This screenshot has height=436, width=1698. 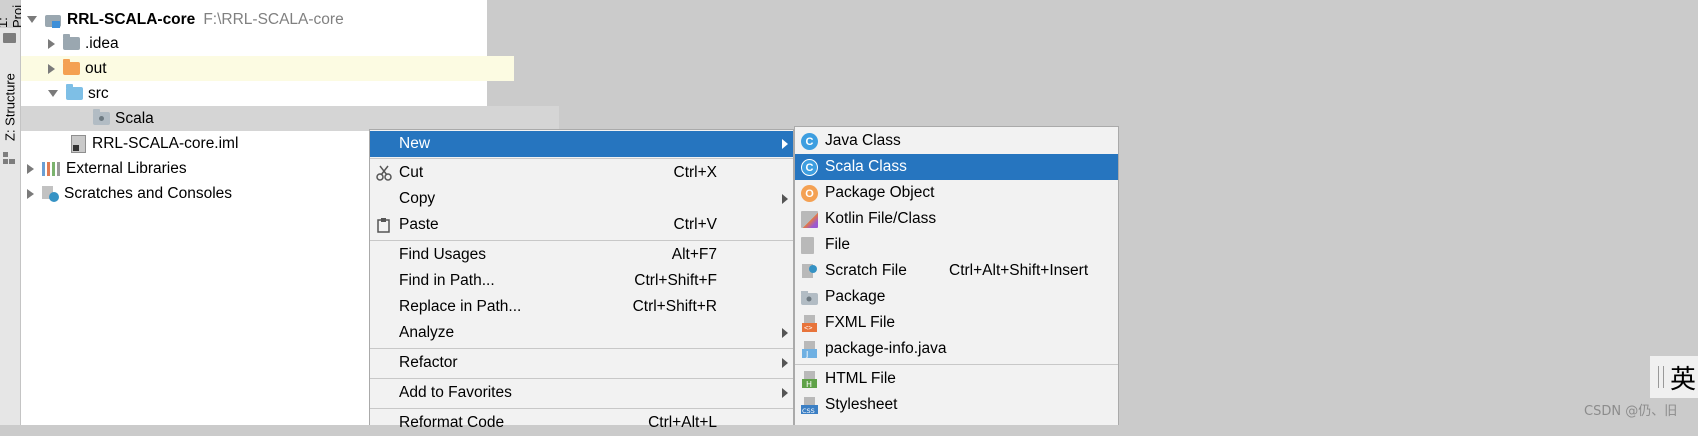 What do you see at coordinates (415, 143) in the screenshot?
I see `menu-item-label: New` at bounding box center [415, 143].